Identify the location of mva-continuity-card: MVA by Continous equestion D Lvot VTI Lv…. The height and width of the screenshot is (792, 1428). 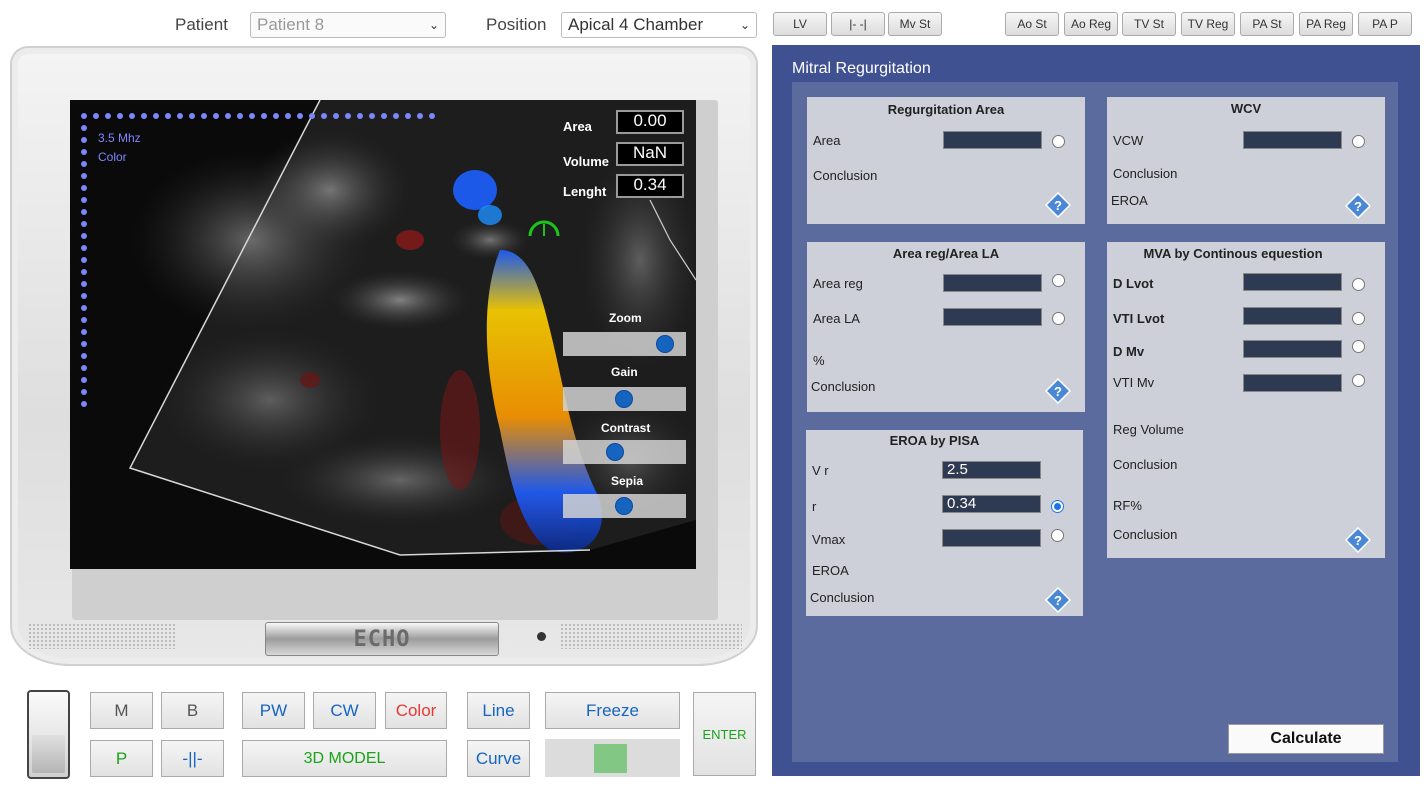
(1246, 400).